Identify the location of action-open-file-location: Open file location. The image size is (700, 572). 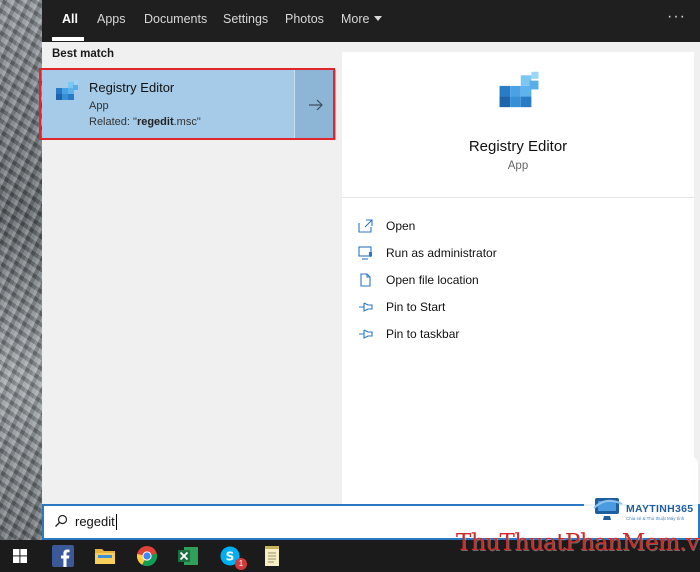
(427, 279).